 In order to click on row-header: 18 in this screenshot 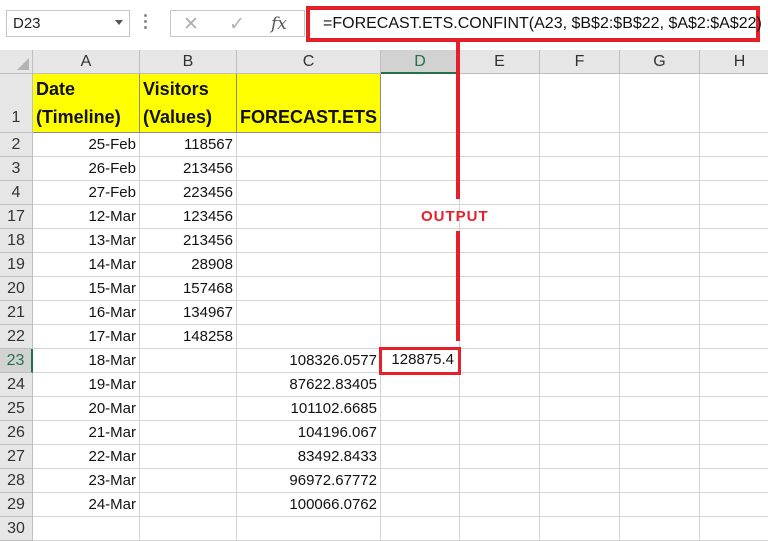, I will do `click(16, 241)`.